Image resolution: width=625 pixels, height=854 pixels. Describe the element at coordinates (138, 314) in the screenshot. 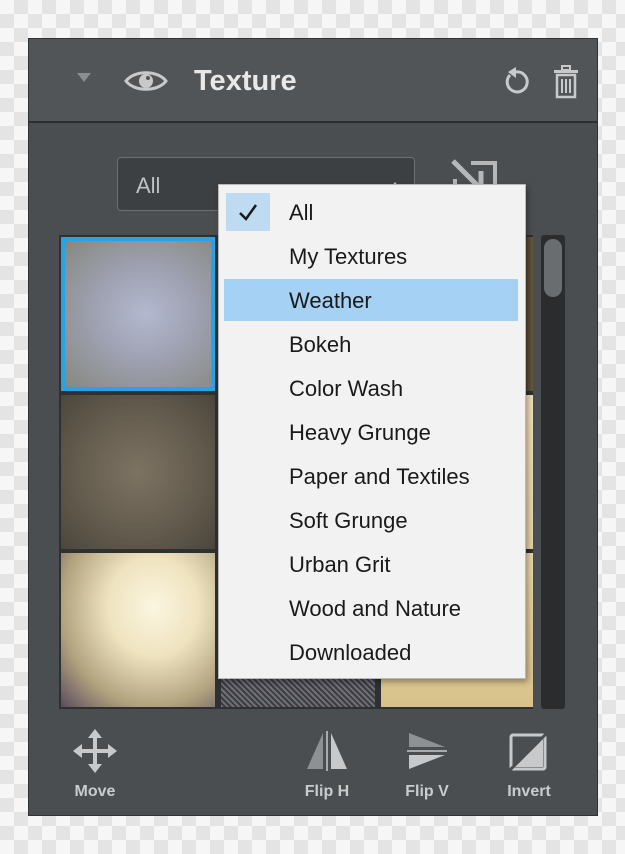

I see `texture-thumbnail-selected` at that location.